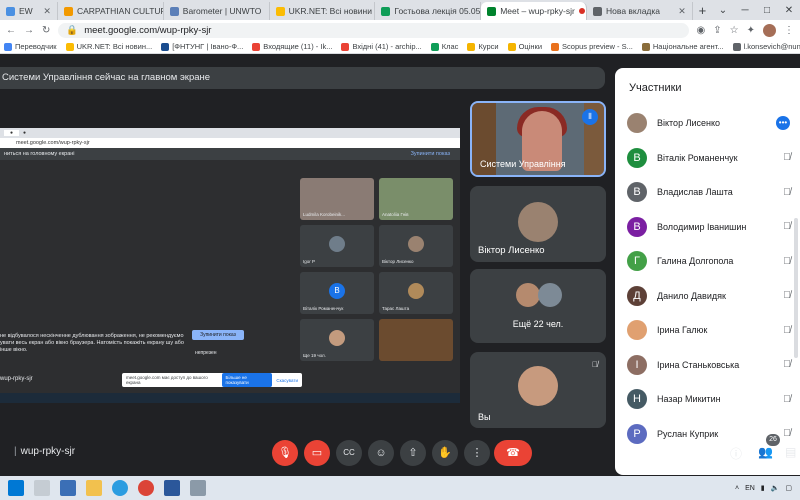  Describe the element at coordinates (29, 30) in the screenshot. I see `forward-icon: →` at that location.